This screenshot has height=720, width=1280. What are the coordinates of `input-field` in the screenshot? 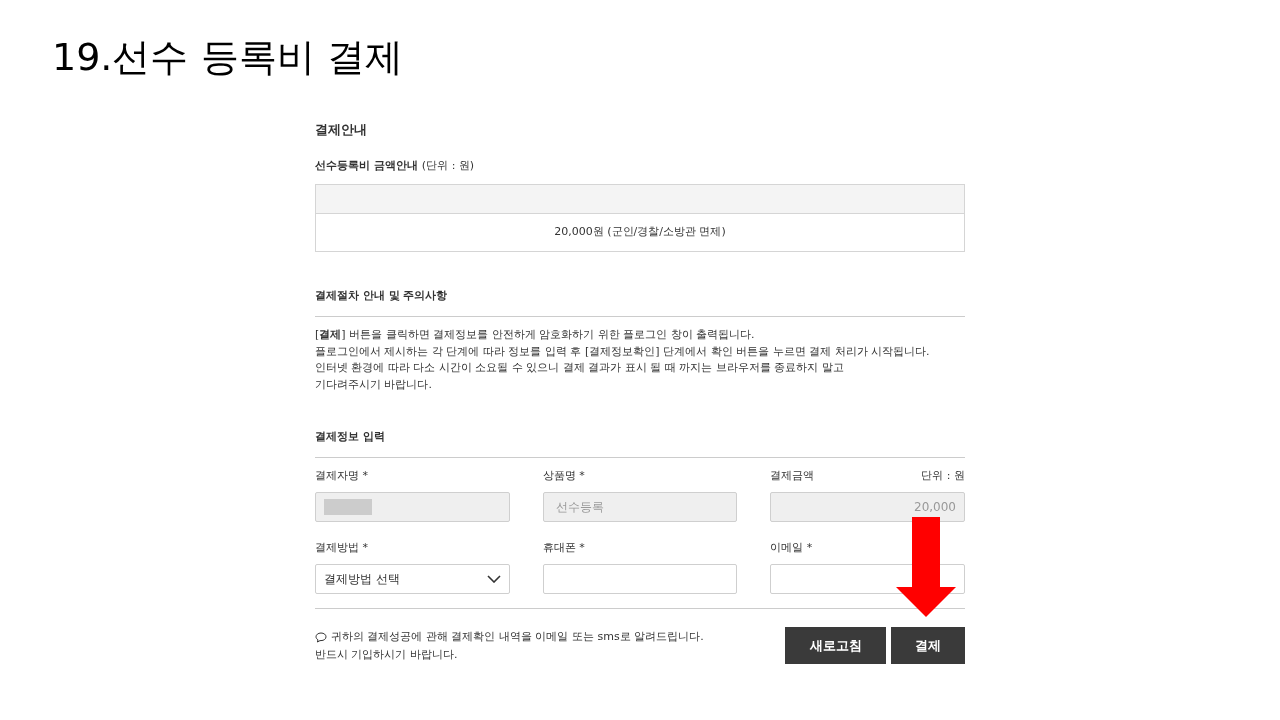 It's located at (640, 579).